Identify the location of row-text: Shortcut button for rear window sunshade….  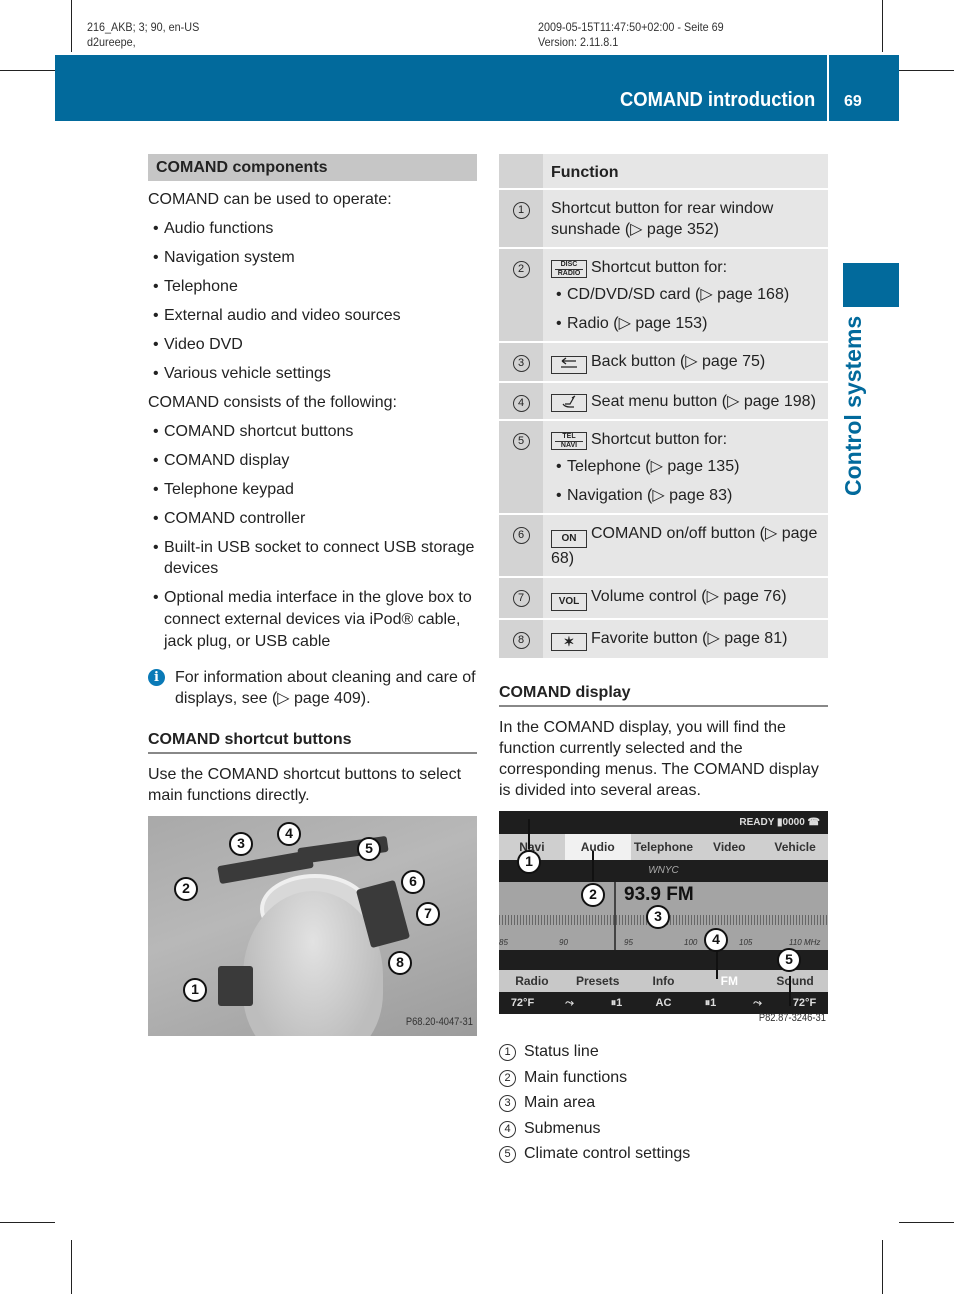
(662, 219).